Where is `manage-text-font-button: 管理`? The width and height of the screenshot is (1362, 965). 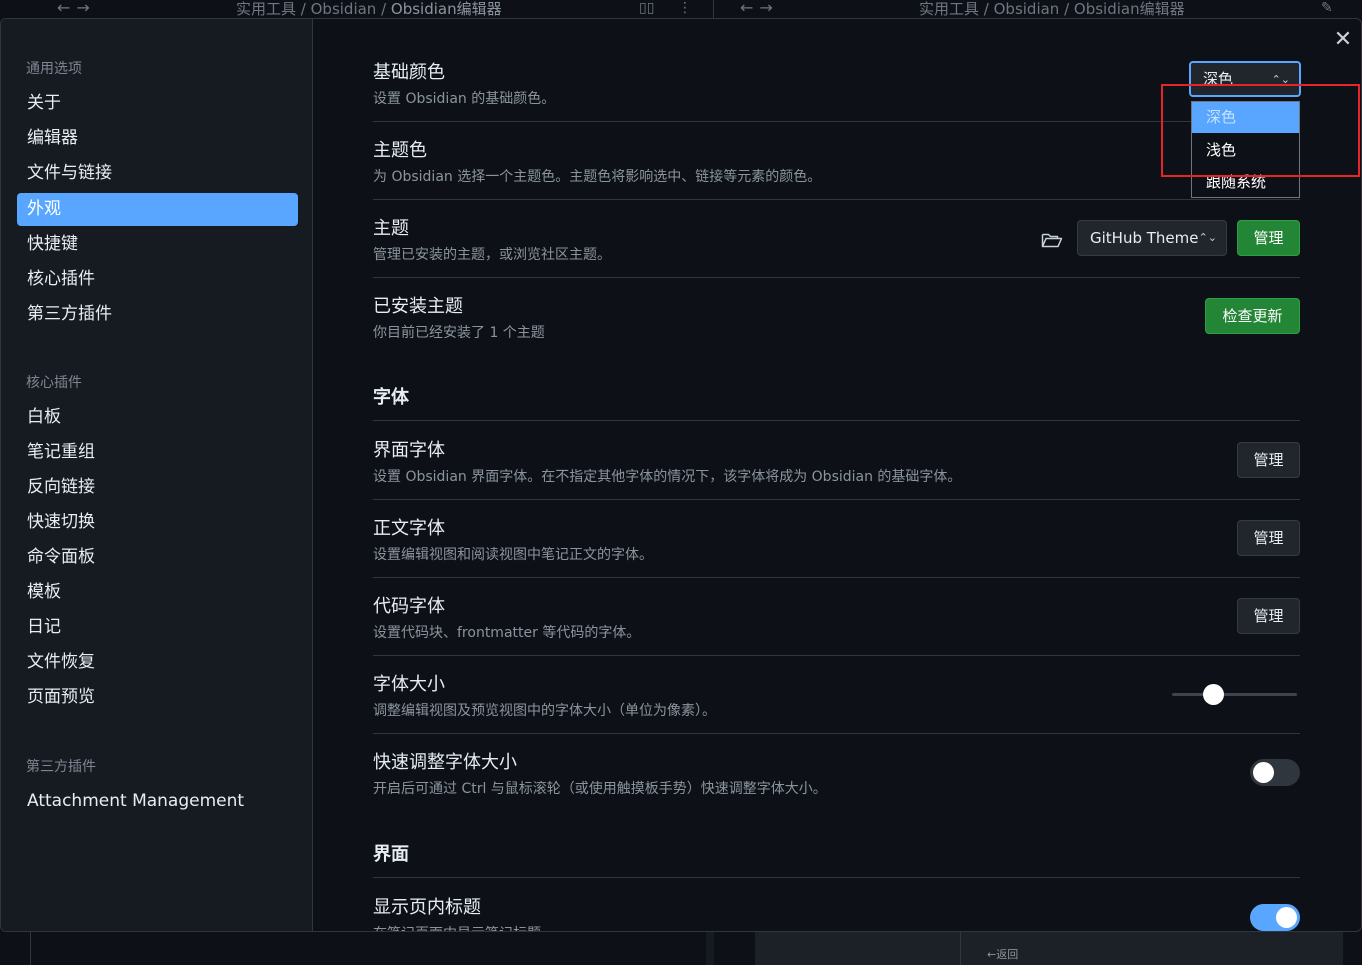 manage-text-font-button: 管理 is located at coordinates (1268, 538).